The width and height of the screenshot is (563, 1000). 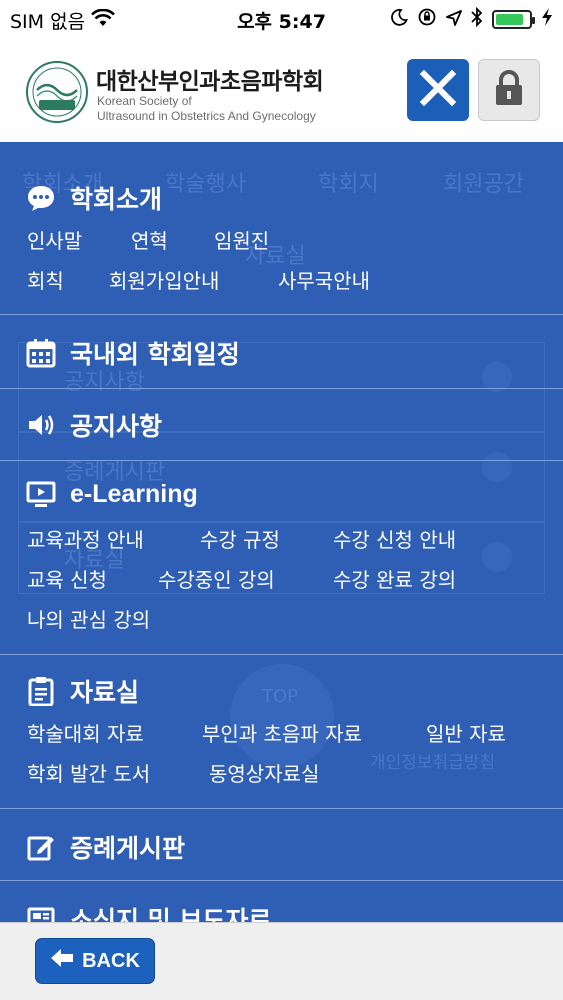 I want to click on society-title-english-line1: Korean Society of, so click(x=144, y=101).